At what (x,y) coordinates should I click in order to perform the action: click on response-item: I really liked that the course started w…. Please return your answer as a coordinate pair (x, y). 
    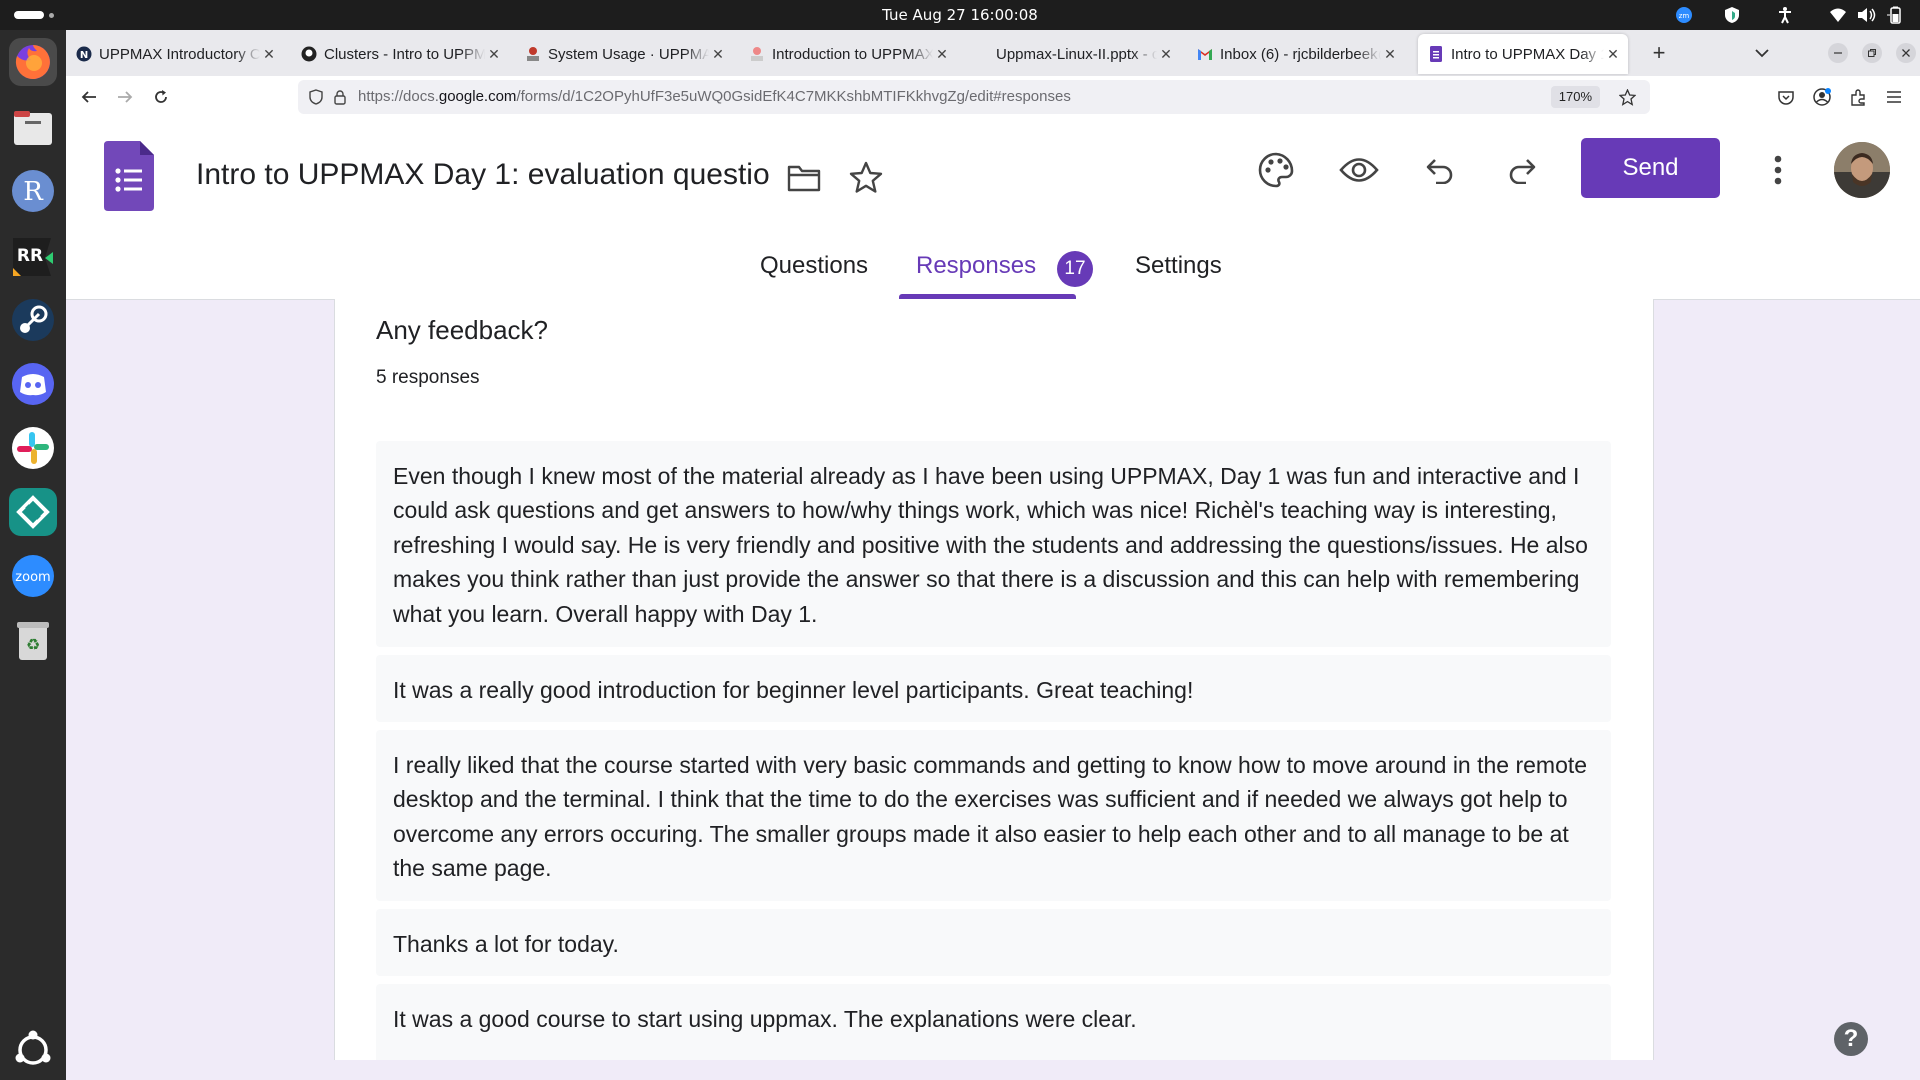
    Looking at the image, I should click on (993, 815).